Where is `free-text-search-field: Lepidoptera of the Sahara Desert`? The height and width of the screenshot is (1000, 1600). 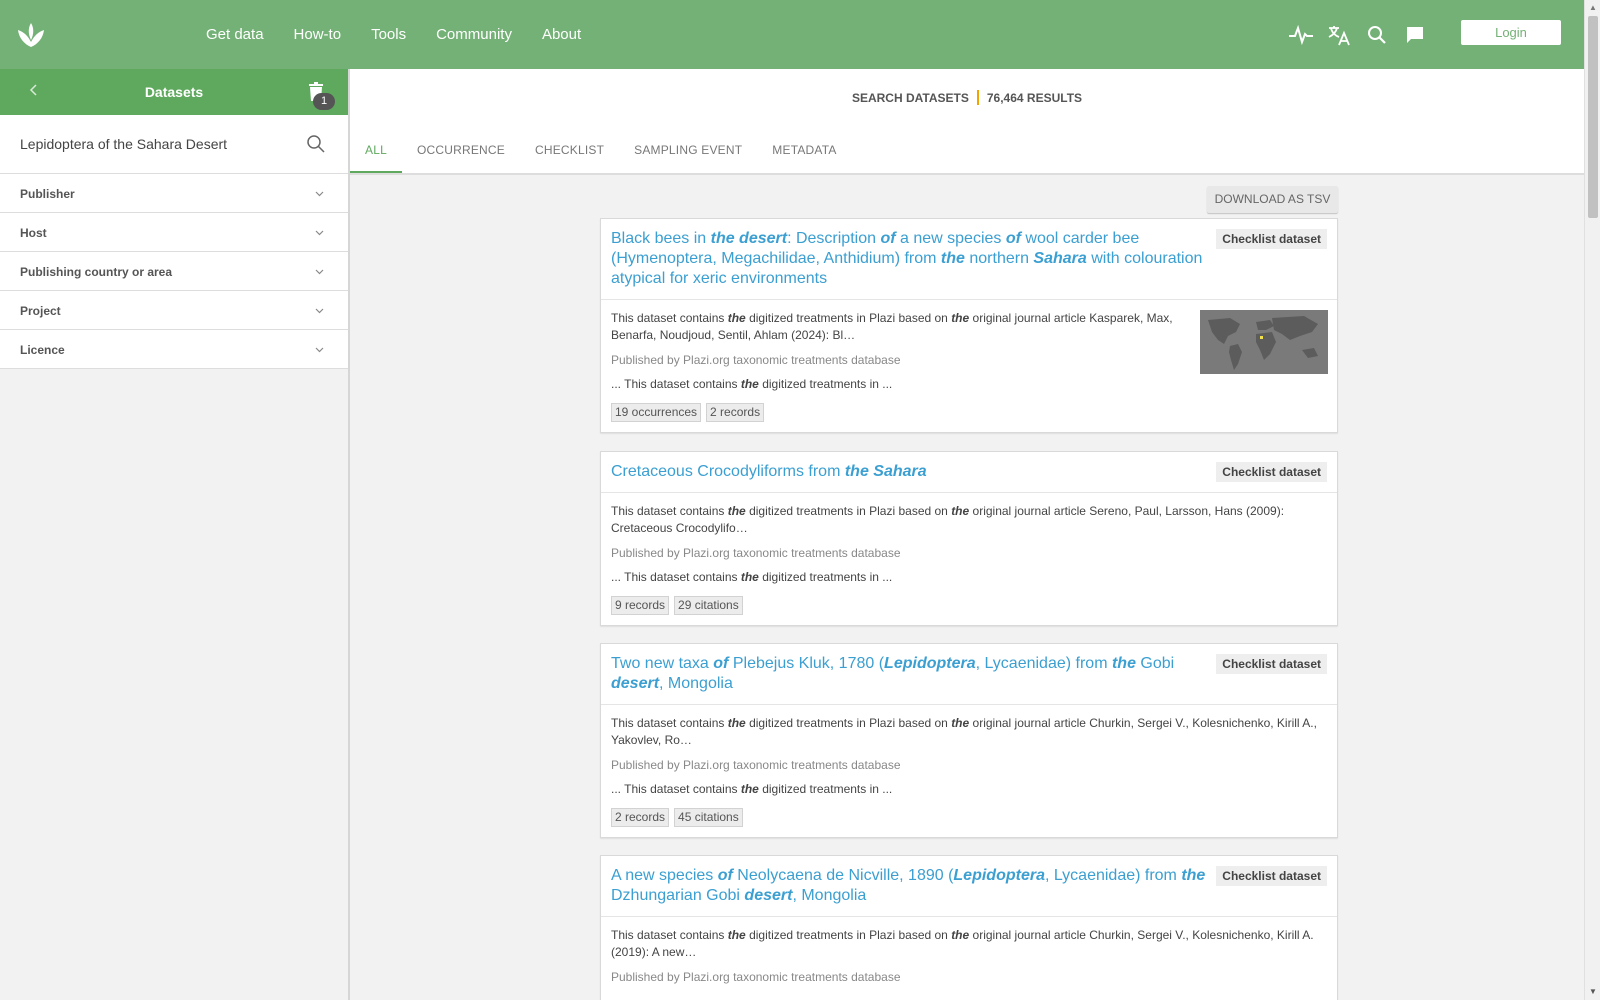
free-text-search-field: Lepidoptera of the Sahara Desert is located at coordinates (174, 144).